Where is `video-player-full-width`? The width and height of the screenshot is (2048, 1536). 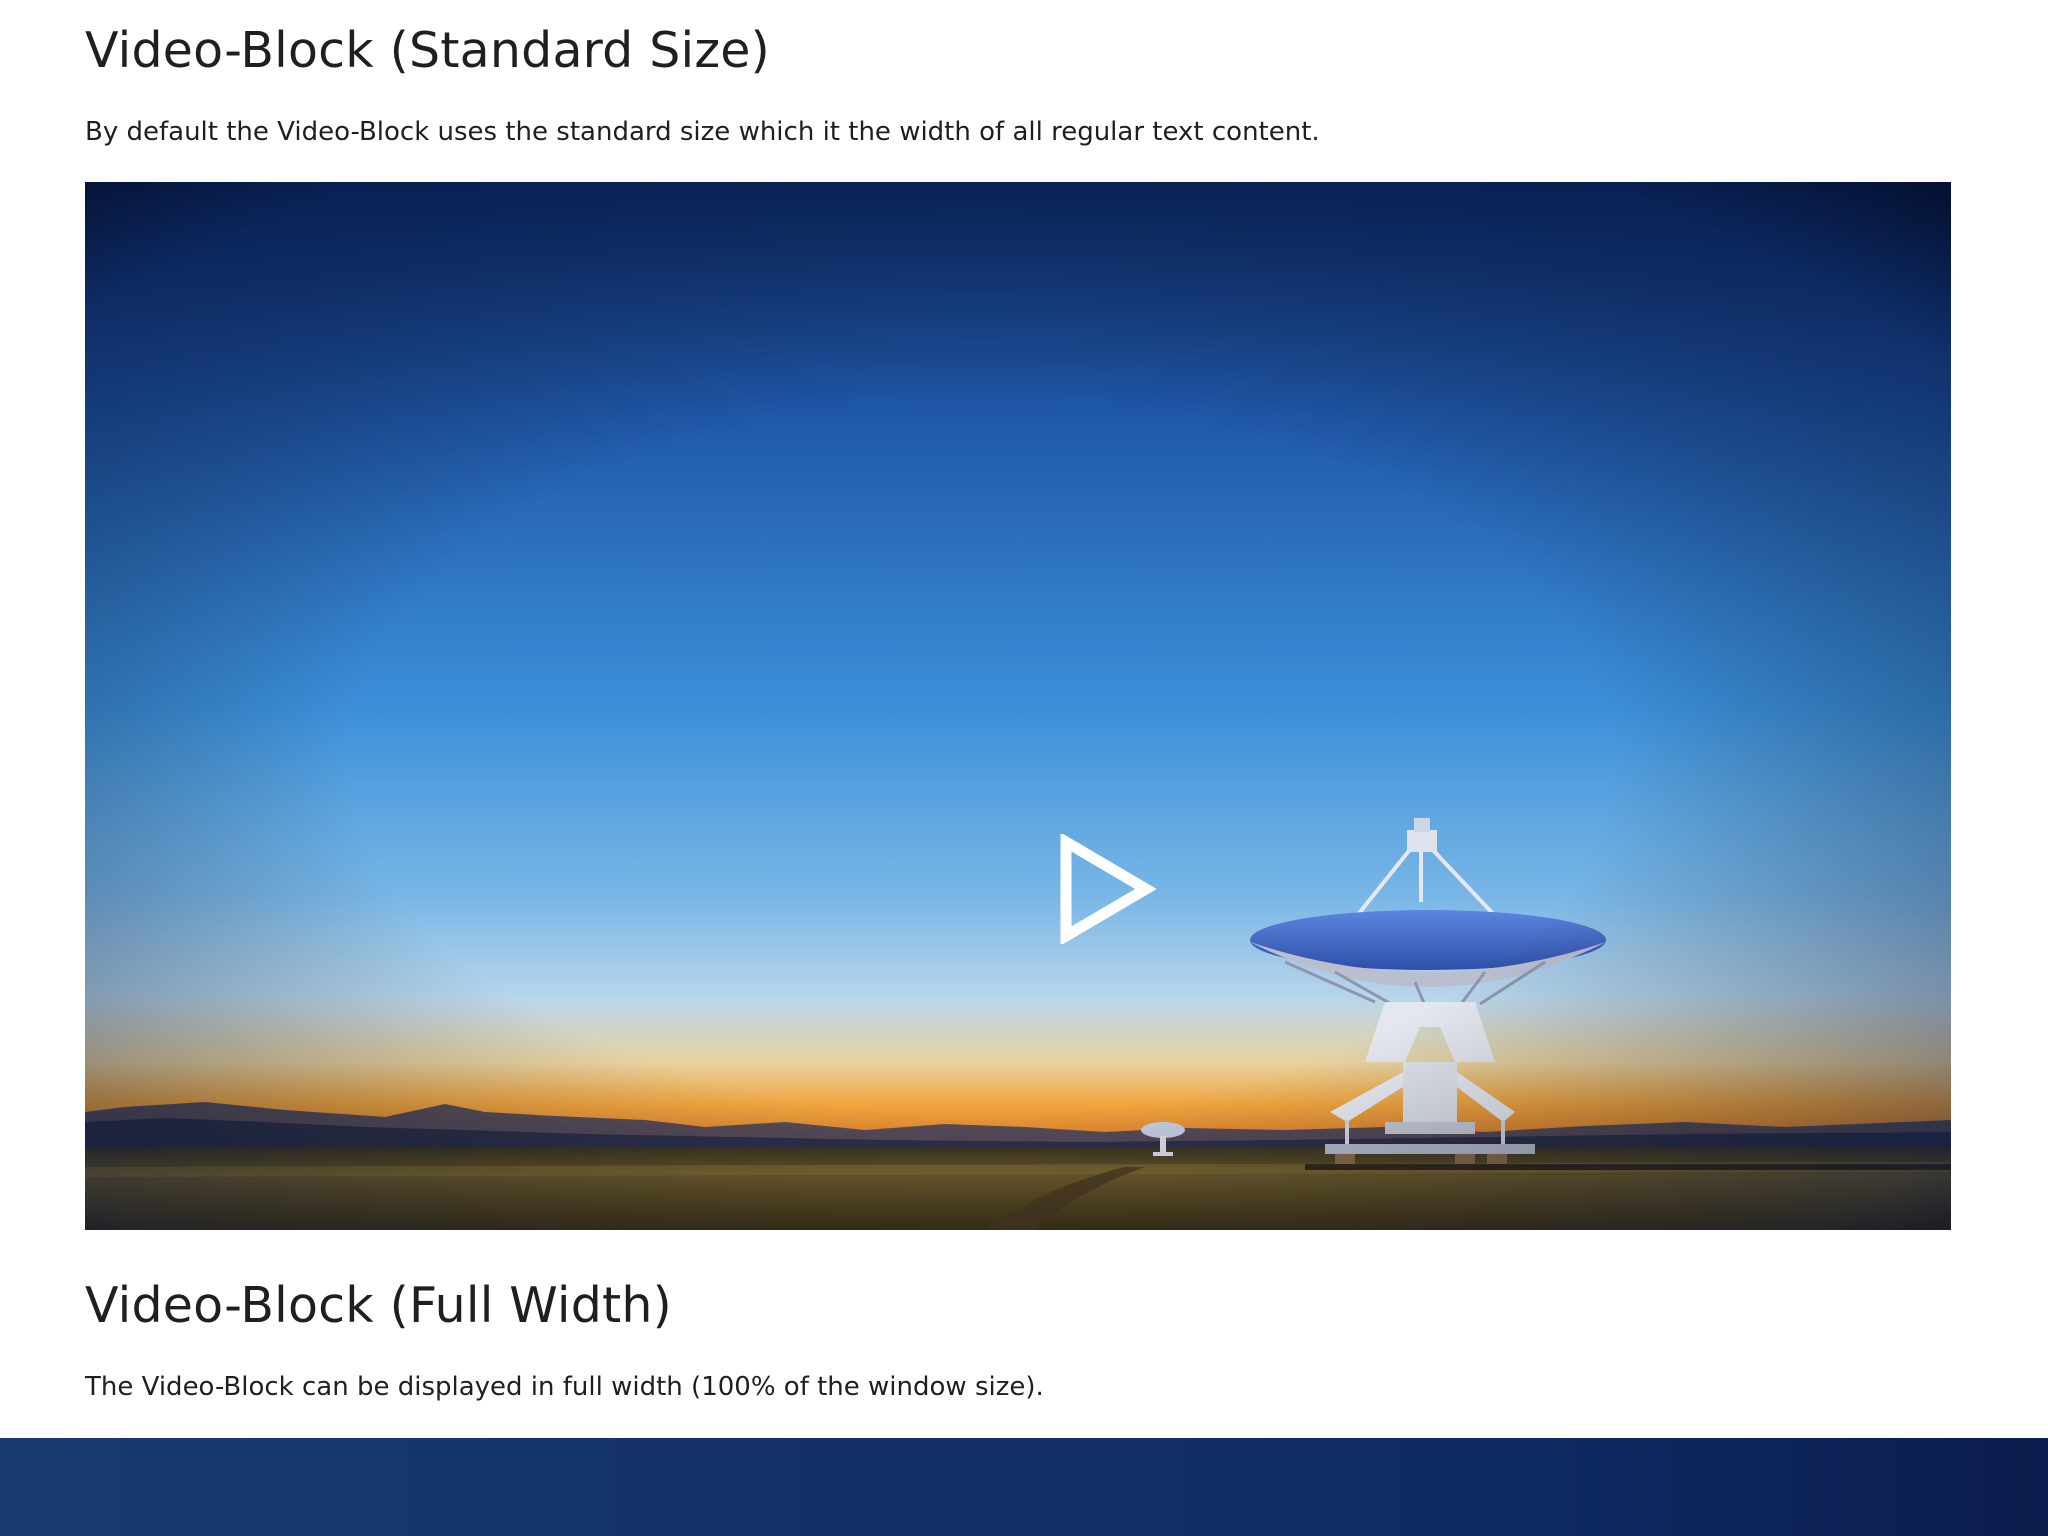 video-player-full-width is located at coordinates (1024, 1487).